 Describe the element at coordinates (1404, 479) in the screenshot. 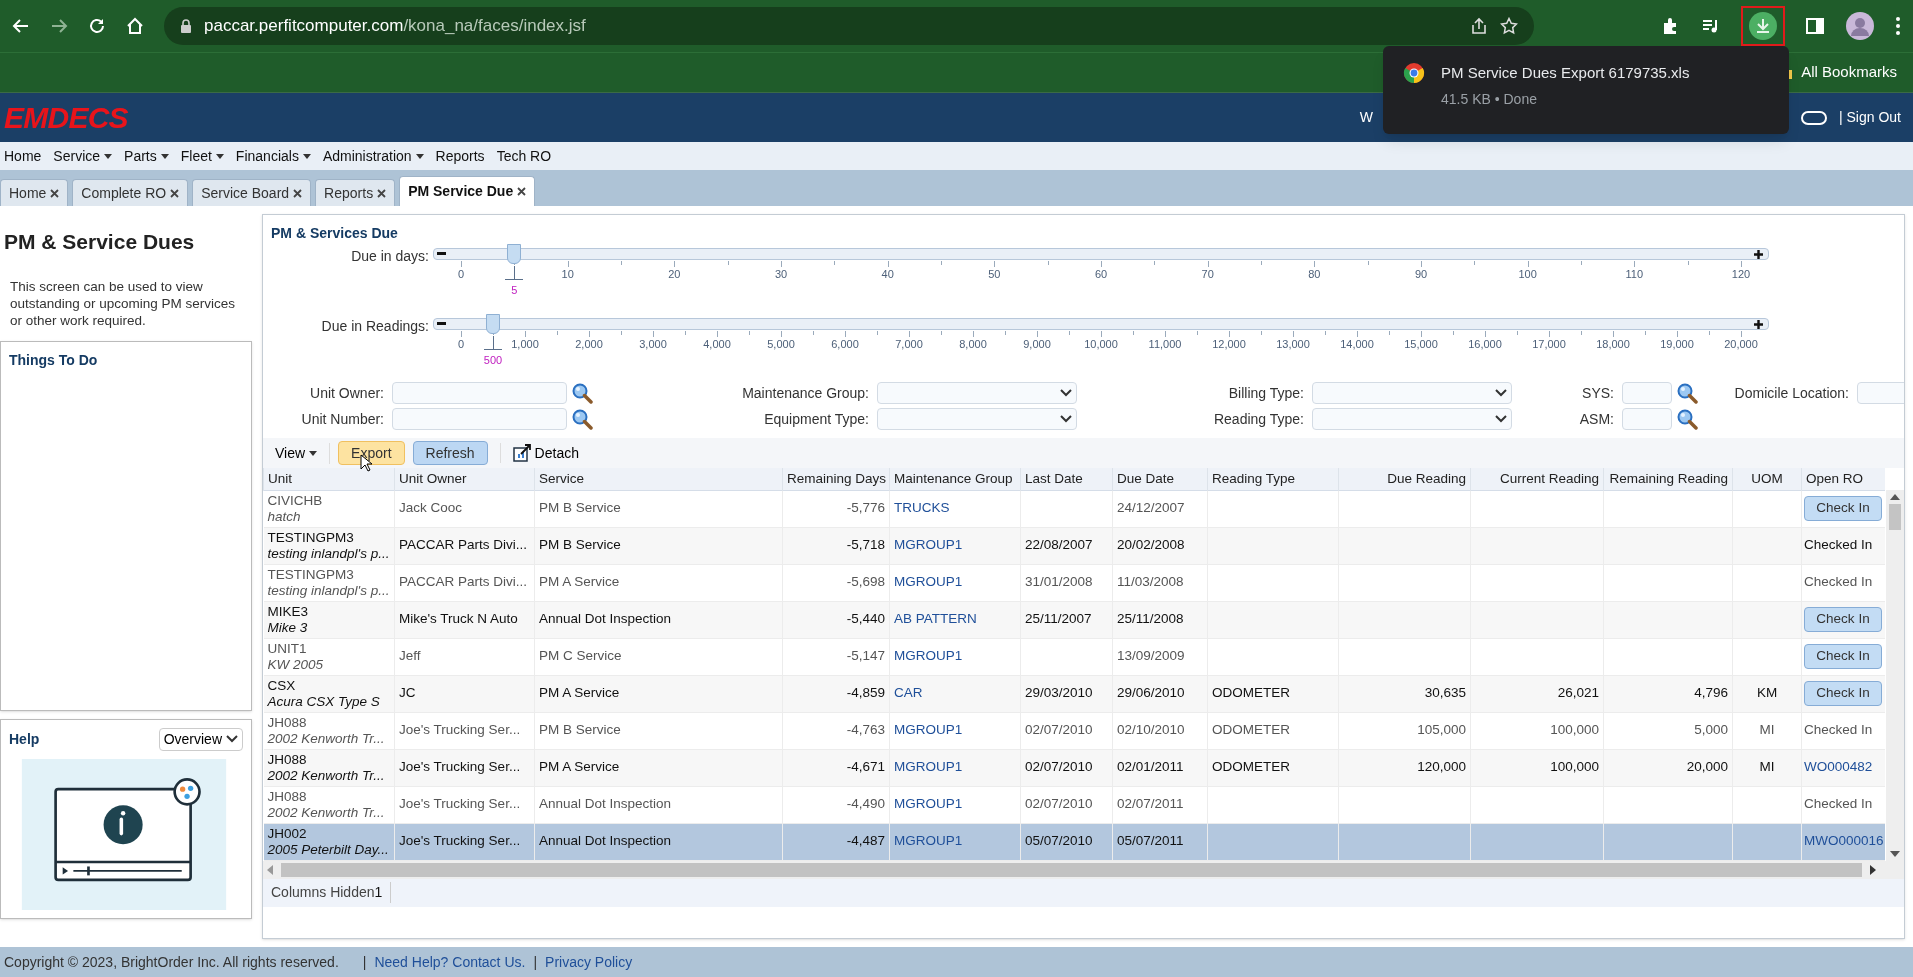

I see `column-header: Due Reading` at that location.